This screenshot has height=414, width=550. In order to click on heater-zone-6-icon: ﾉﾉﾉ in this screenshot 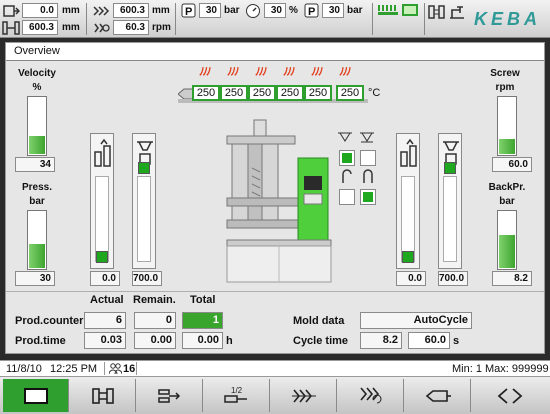, I will do `click(345, 72)`.